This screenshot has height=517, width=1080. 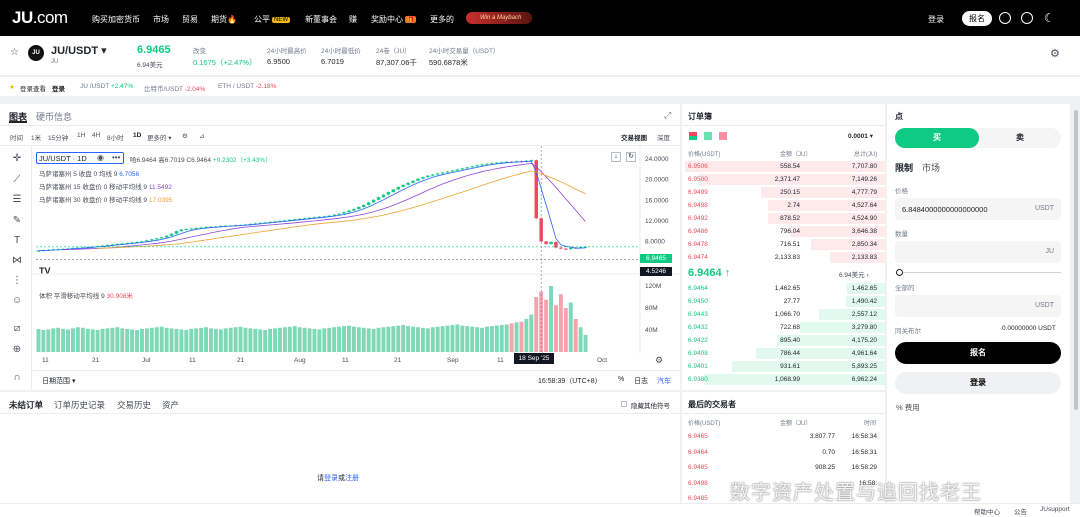 What do you see at coordinates (659, 360) in the screenshot?
I see `chart-settings-gear-icon: ⚙` at bounding box center [659, 360].